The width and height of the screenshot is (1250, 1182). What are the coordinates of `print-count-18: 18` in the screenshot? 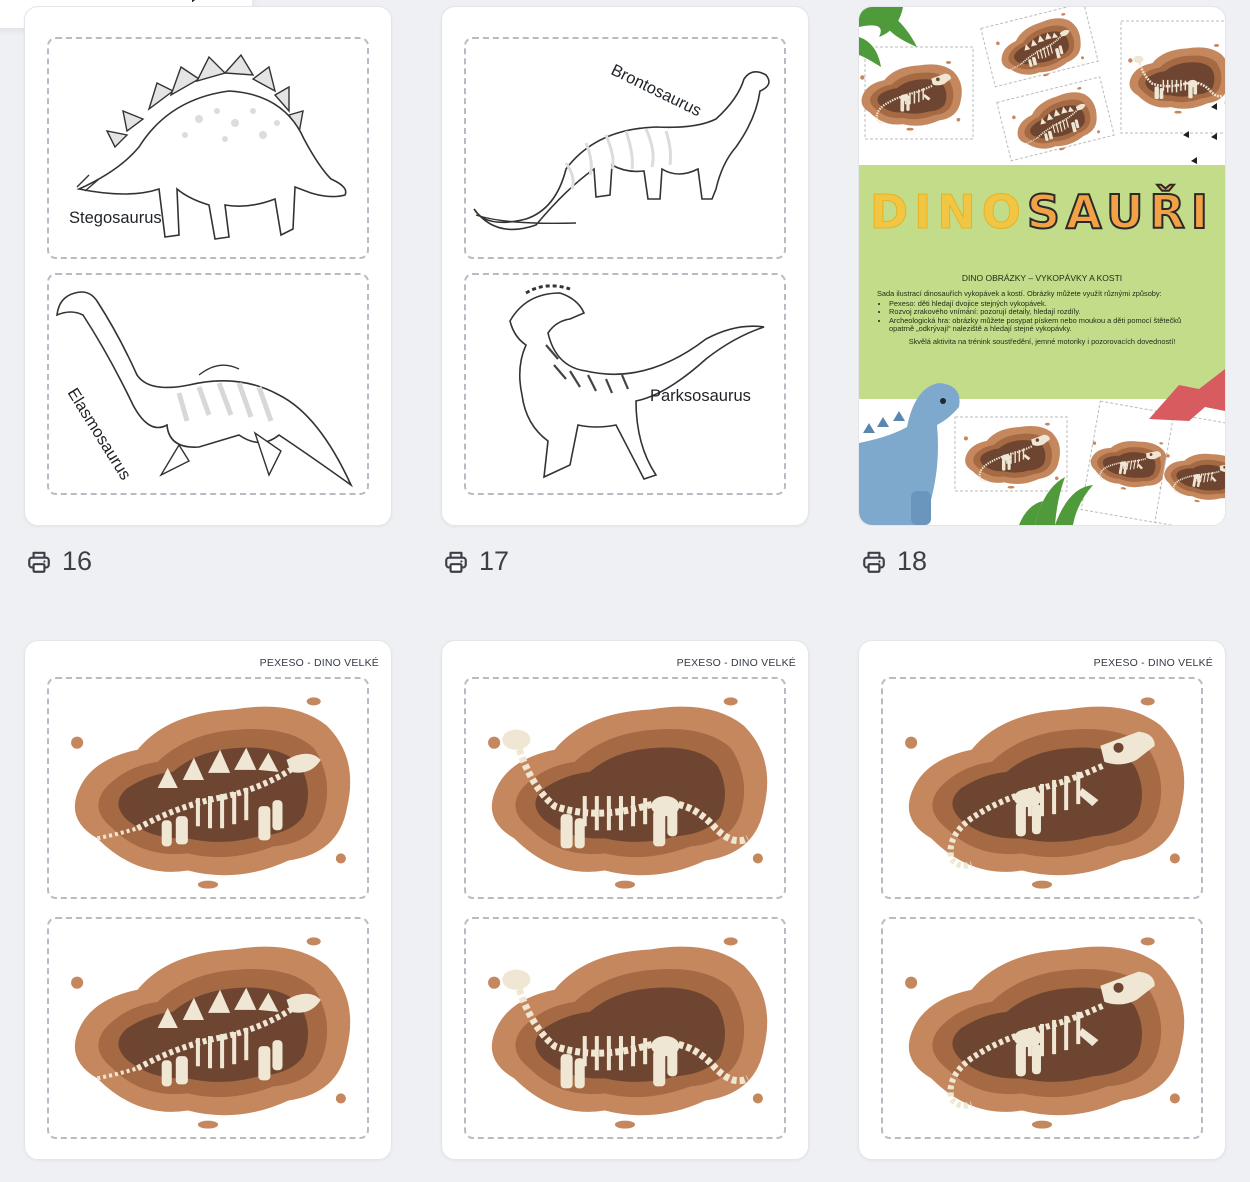 It's located at (894, 561).